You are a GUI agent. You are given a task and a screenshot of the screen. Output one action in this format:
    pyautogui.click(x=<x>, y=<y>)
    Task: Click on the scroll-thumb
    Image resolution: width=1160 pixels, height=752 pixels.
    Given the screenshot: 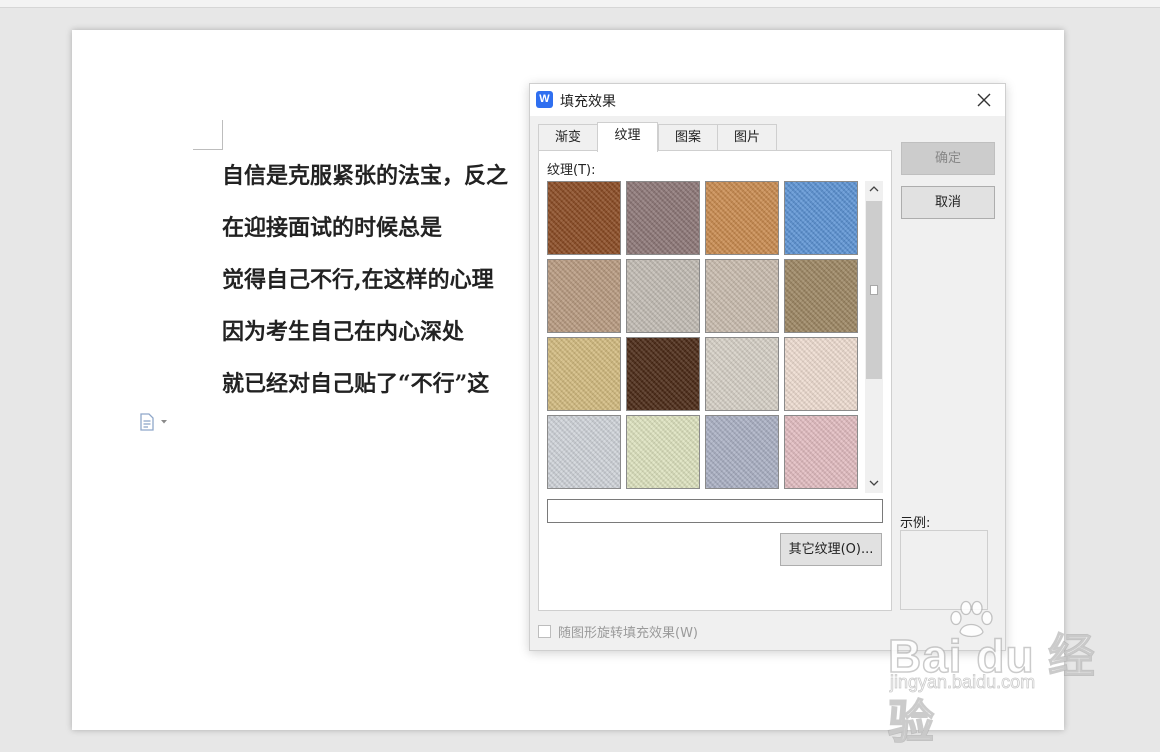 What is the action you would take?
    pyautogui.click(x=874, y=290)
    